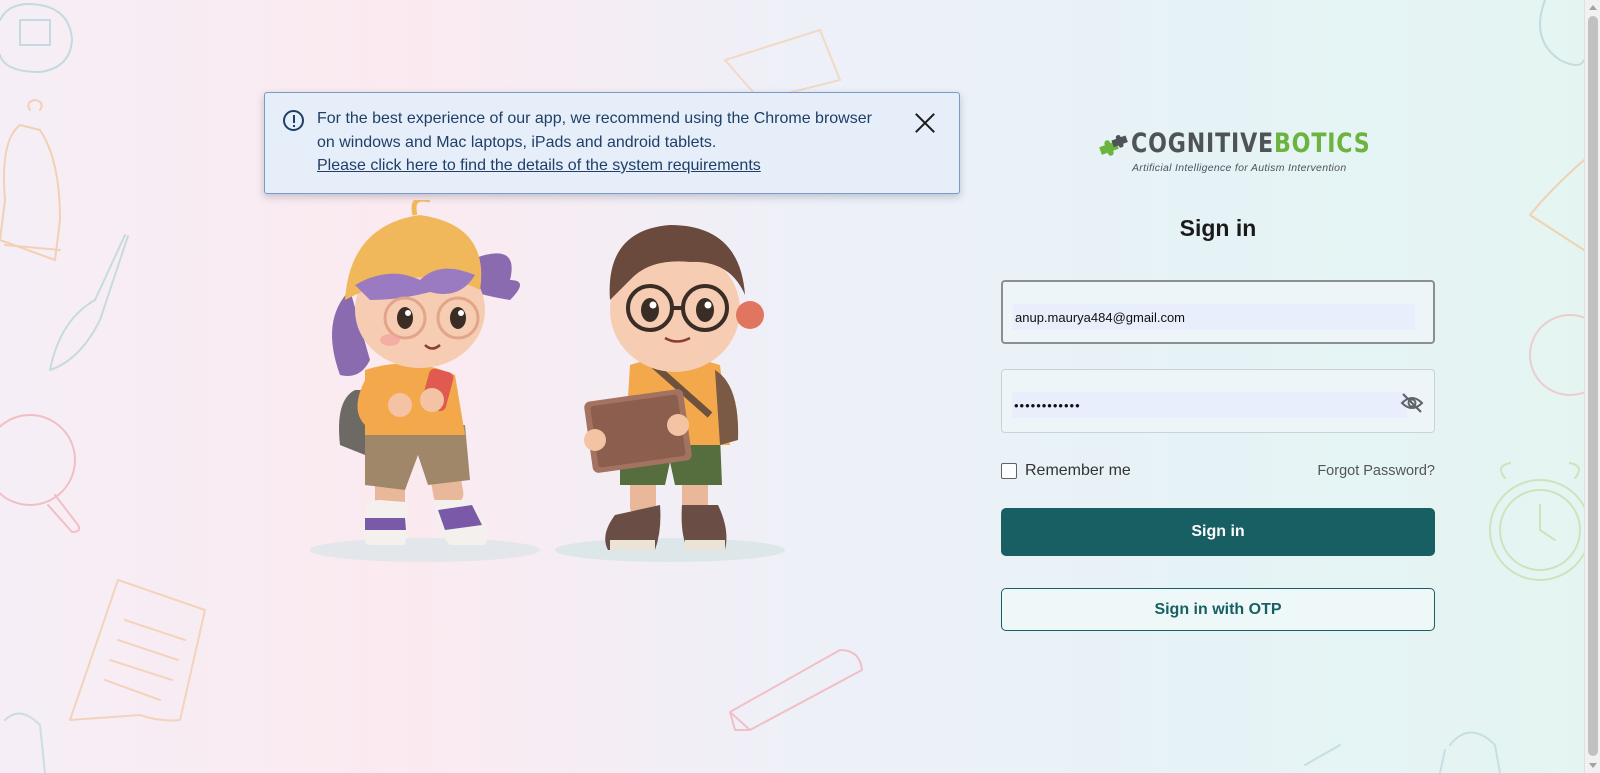  I want to click on brand-name: COGNITIVEBOTICS, so click(1251, 143).